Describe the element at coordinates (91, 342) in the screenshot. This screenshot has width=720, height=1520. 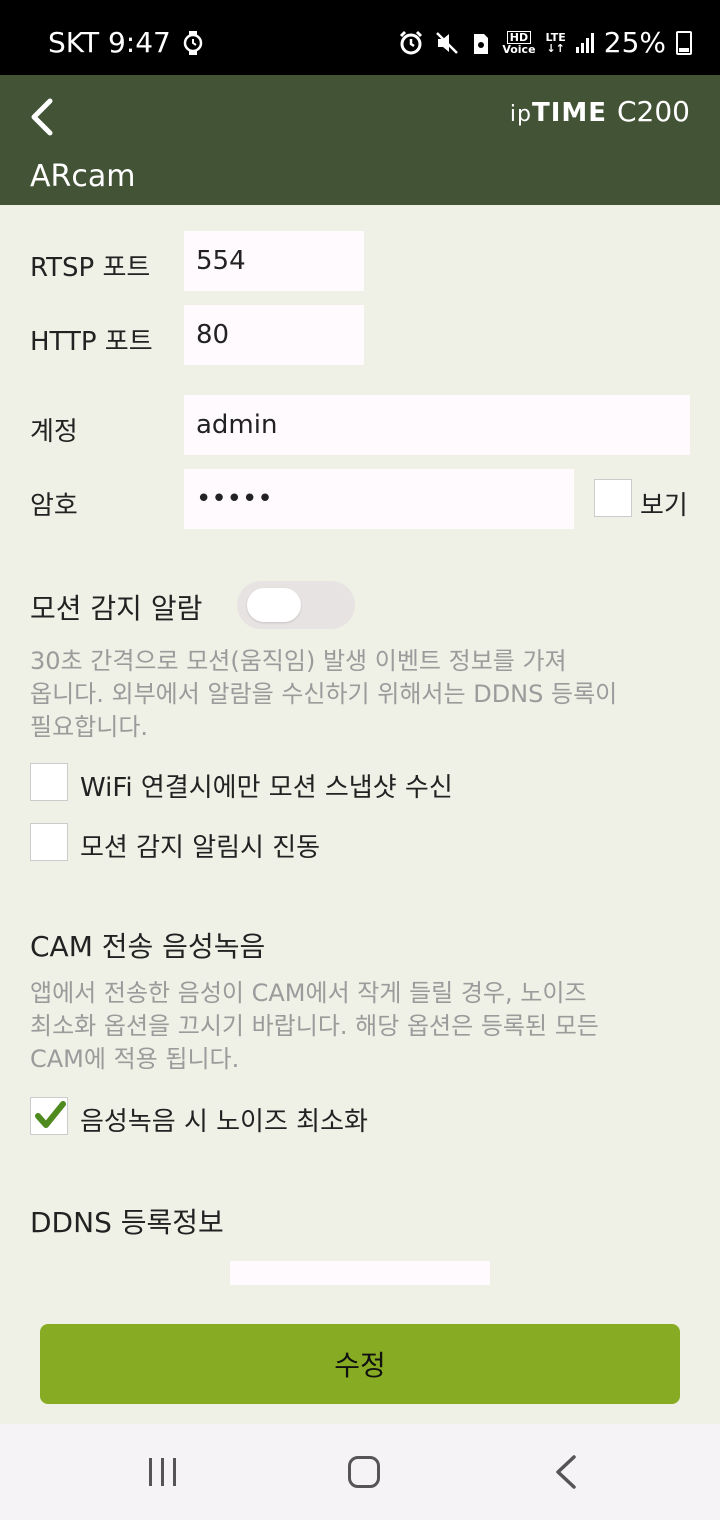
I see `http-port-label: HTTP 포트` at that location.